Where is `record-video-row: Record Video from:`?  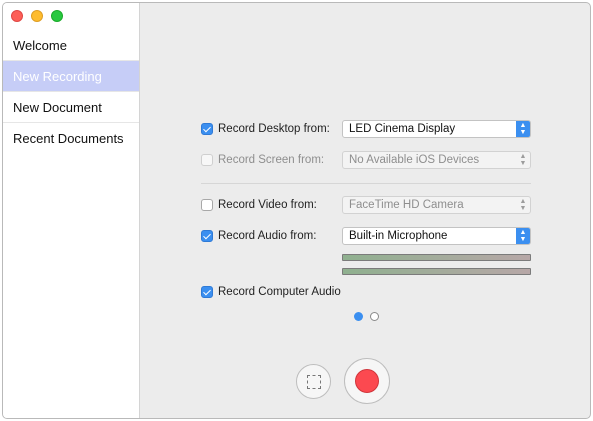
record-video-row: Record Video from: is located at coordinates (259, 205).